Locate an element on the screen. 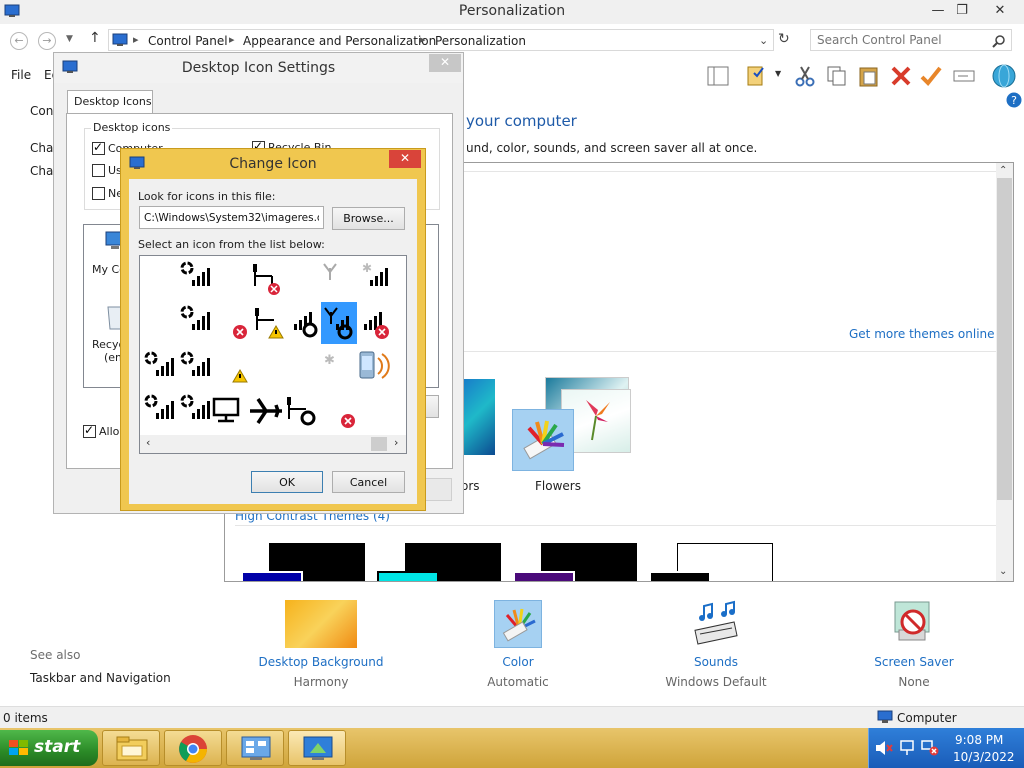 Image resolution: width=1024 pixels, height=768 pixels. icon-ethernet-search is located at coordinates (302, 412).